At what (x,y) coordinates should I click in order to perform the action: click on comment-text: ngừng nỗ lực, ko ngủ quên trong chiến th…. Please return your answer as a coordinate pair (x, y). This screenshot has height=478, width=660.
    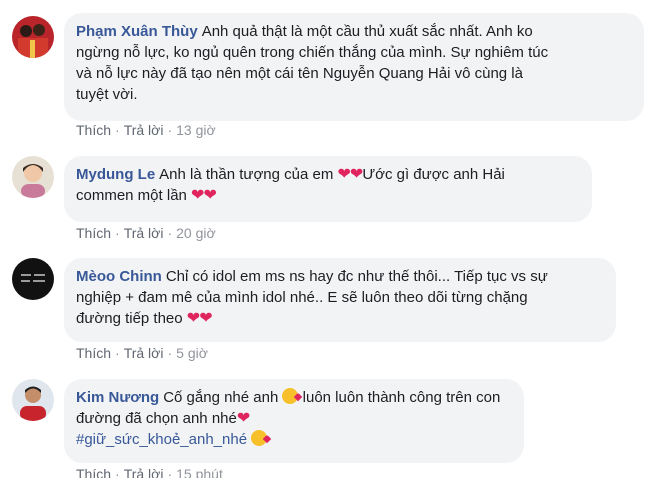
    Looking at the image, I should click on (312, 52).